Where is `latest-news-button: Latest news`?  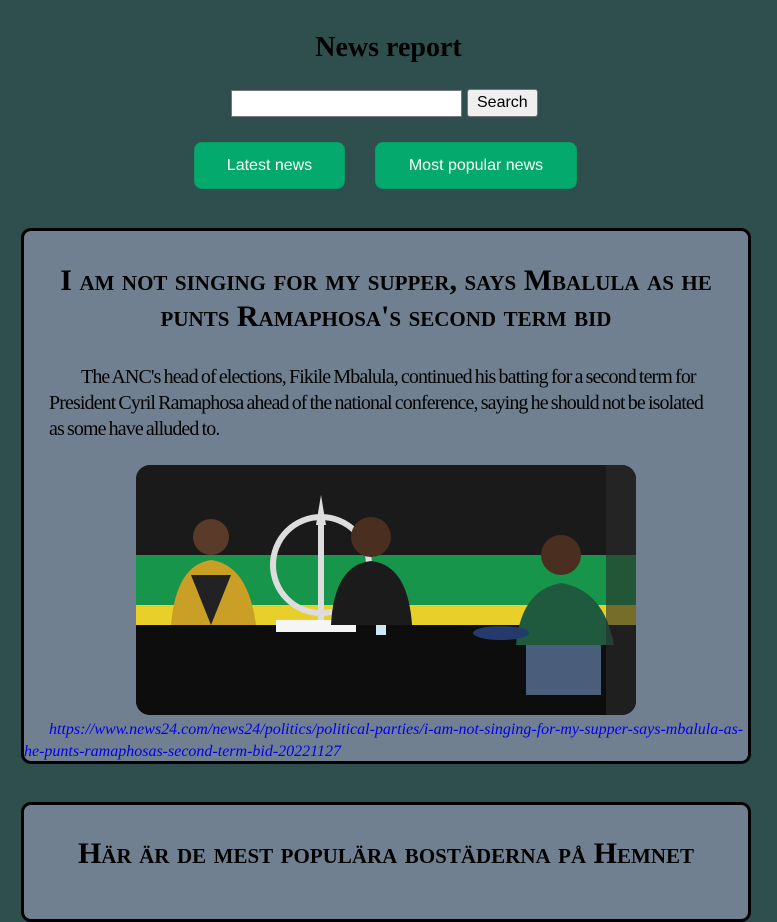 latest-news-button: Latest news is located at coordinates (269, 165).